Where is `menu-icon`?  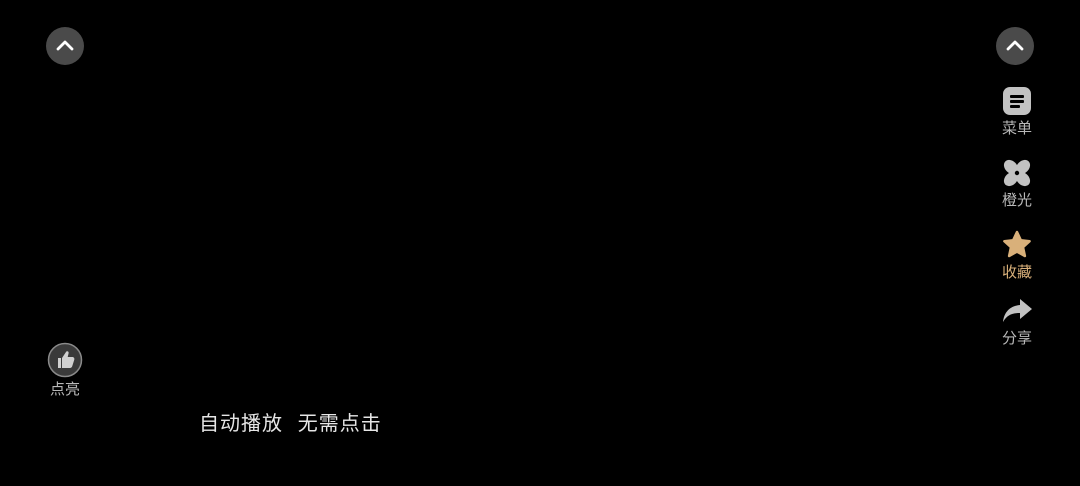
menu-icon is located at coordinates (1017, 101).